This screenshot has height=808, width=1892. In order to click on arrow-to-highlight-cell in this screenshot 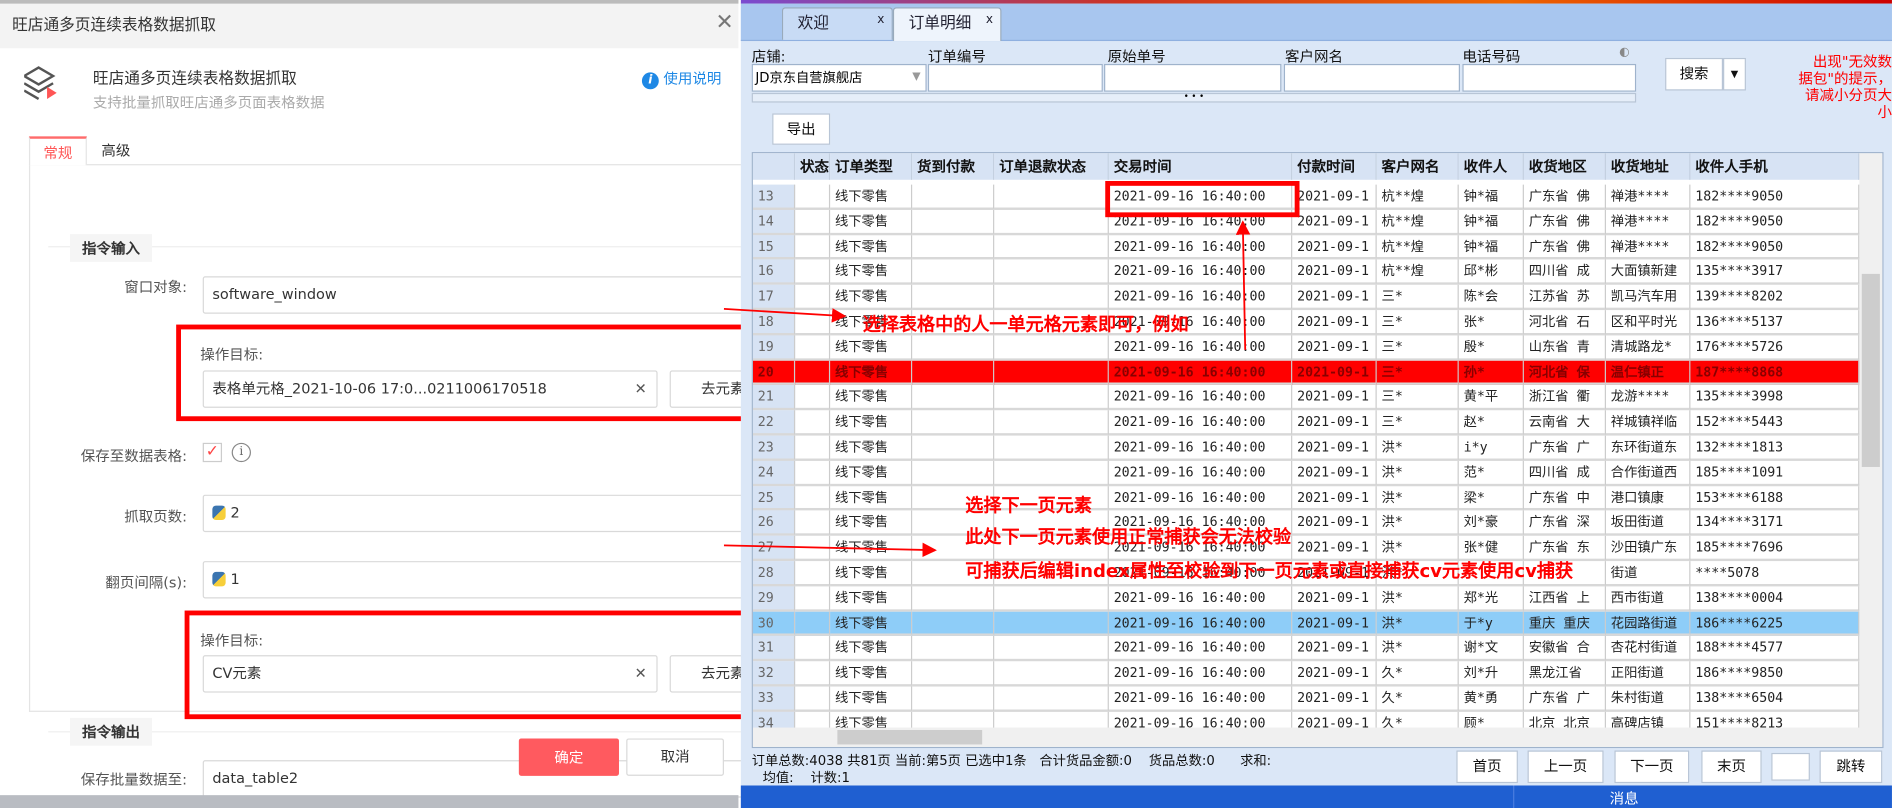, I will do `click(1243, 285)`.